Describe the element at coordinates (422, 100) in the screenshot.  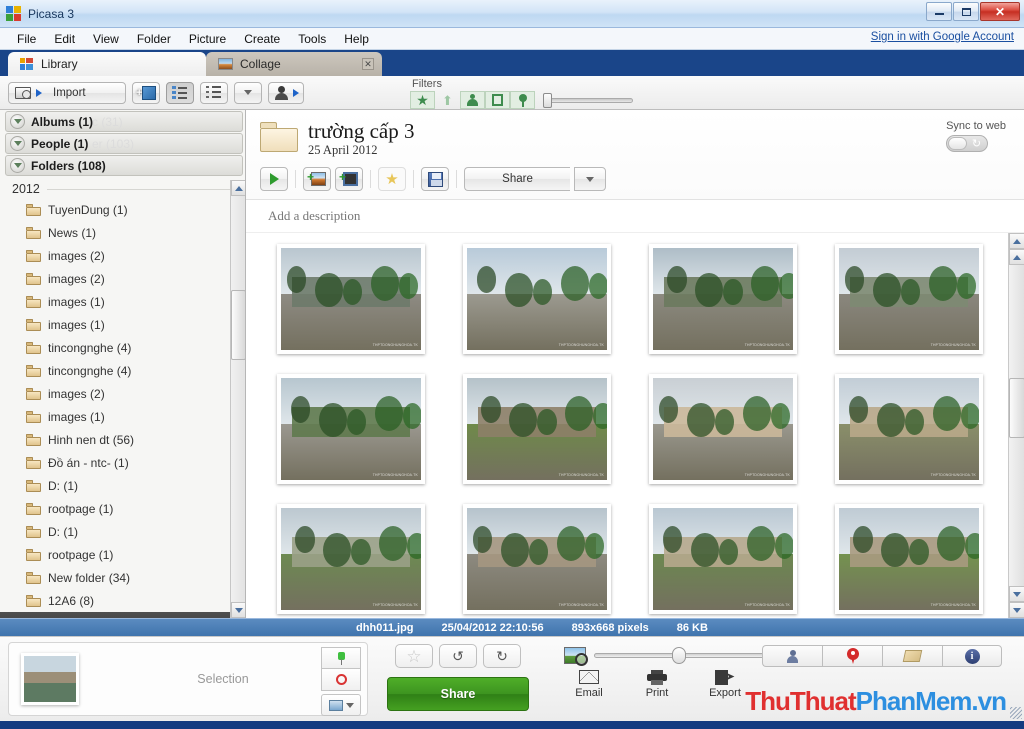
I see `star-filter-button: ★` at that location.